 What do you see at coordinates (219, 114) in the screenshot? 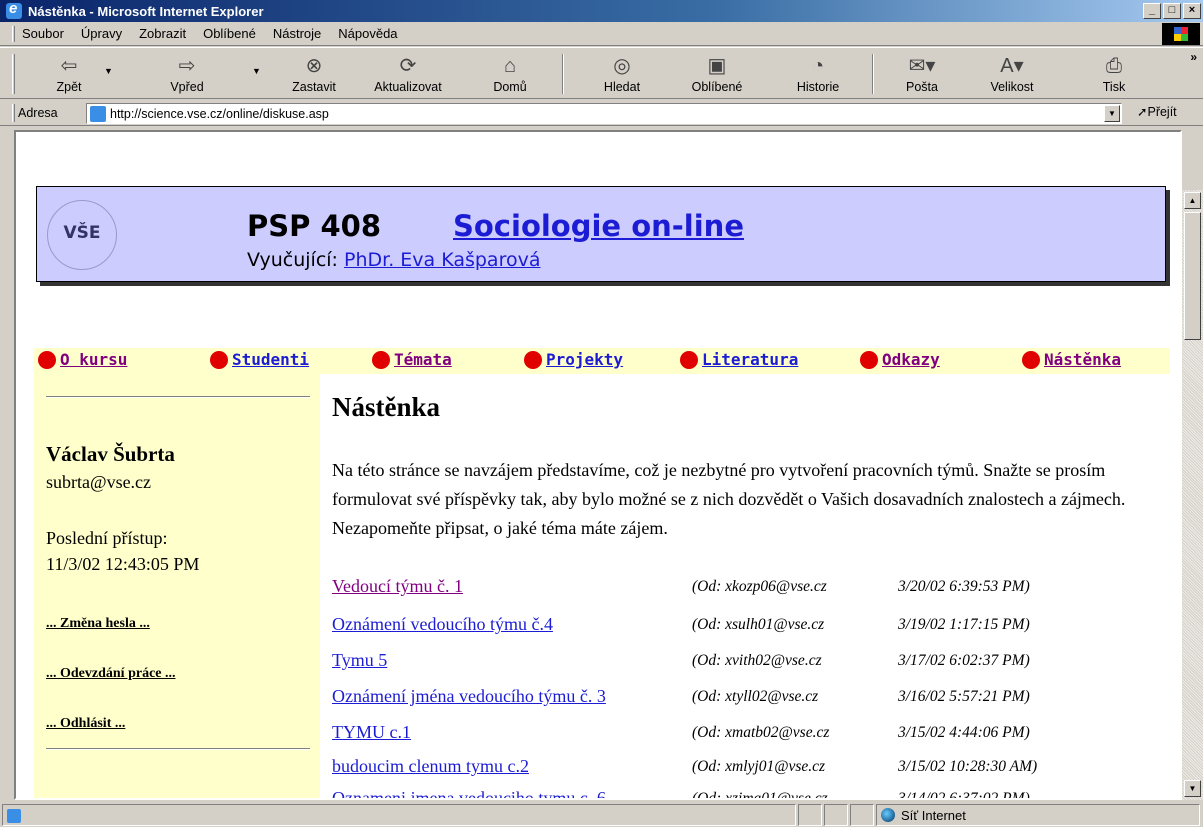
I see `address-url: http://science.vse.cz/online/diskuse.asp` at bounding box center [219, 114].